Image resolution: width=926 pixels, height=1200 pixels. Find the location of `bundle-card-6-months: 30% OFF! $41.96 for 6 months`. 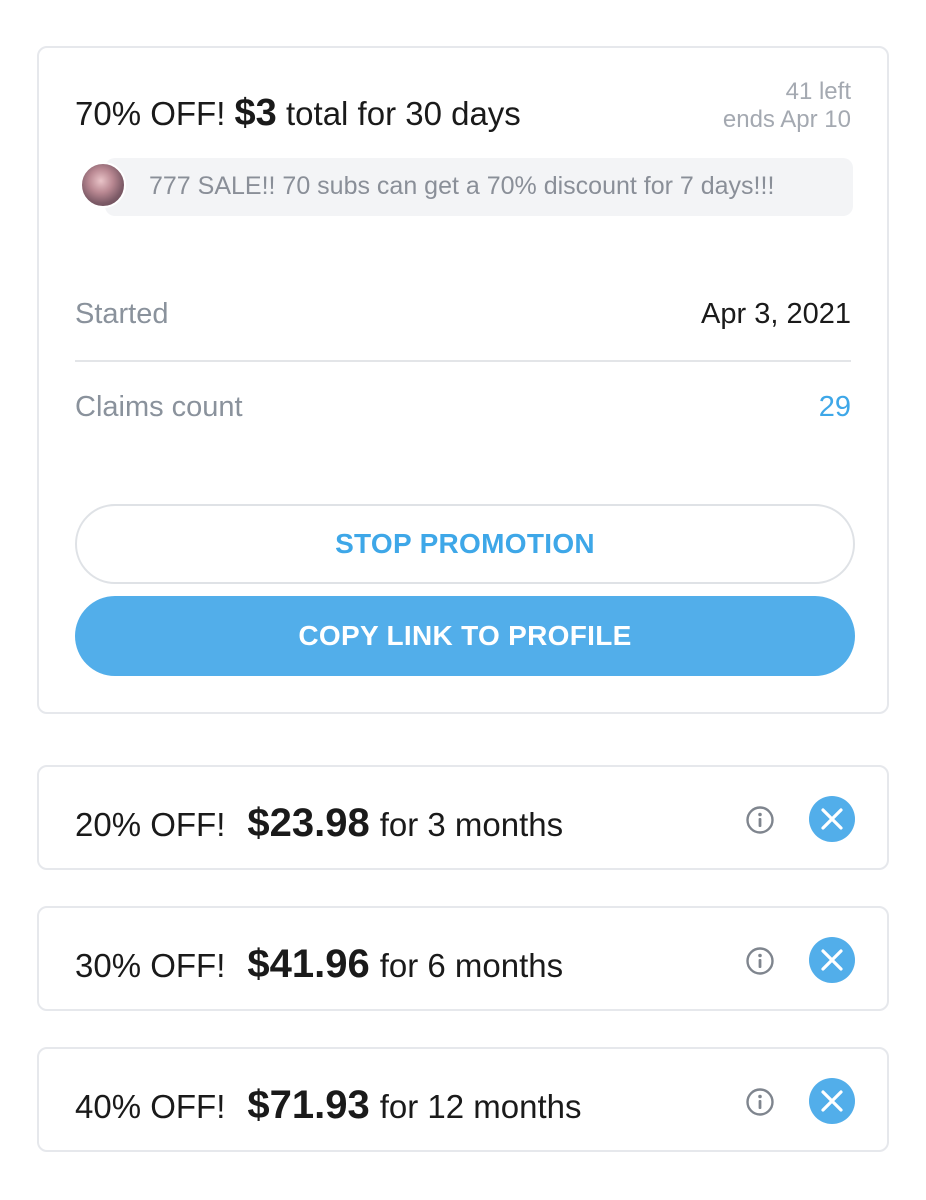

bundle-card-6-months: 30% OFF! $41.96 for 6 months is located at coordinates (463, 958).